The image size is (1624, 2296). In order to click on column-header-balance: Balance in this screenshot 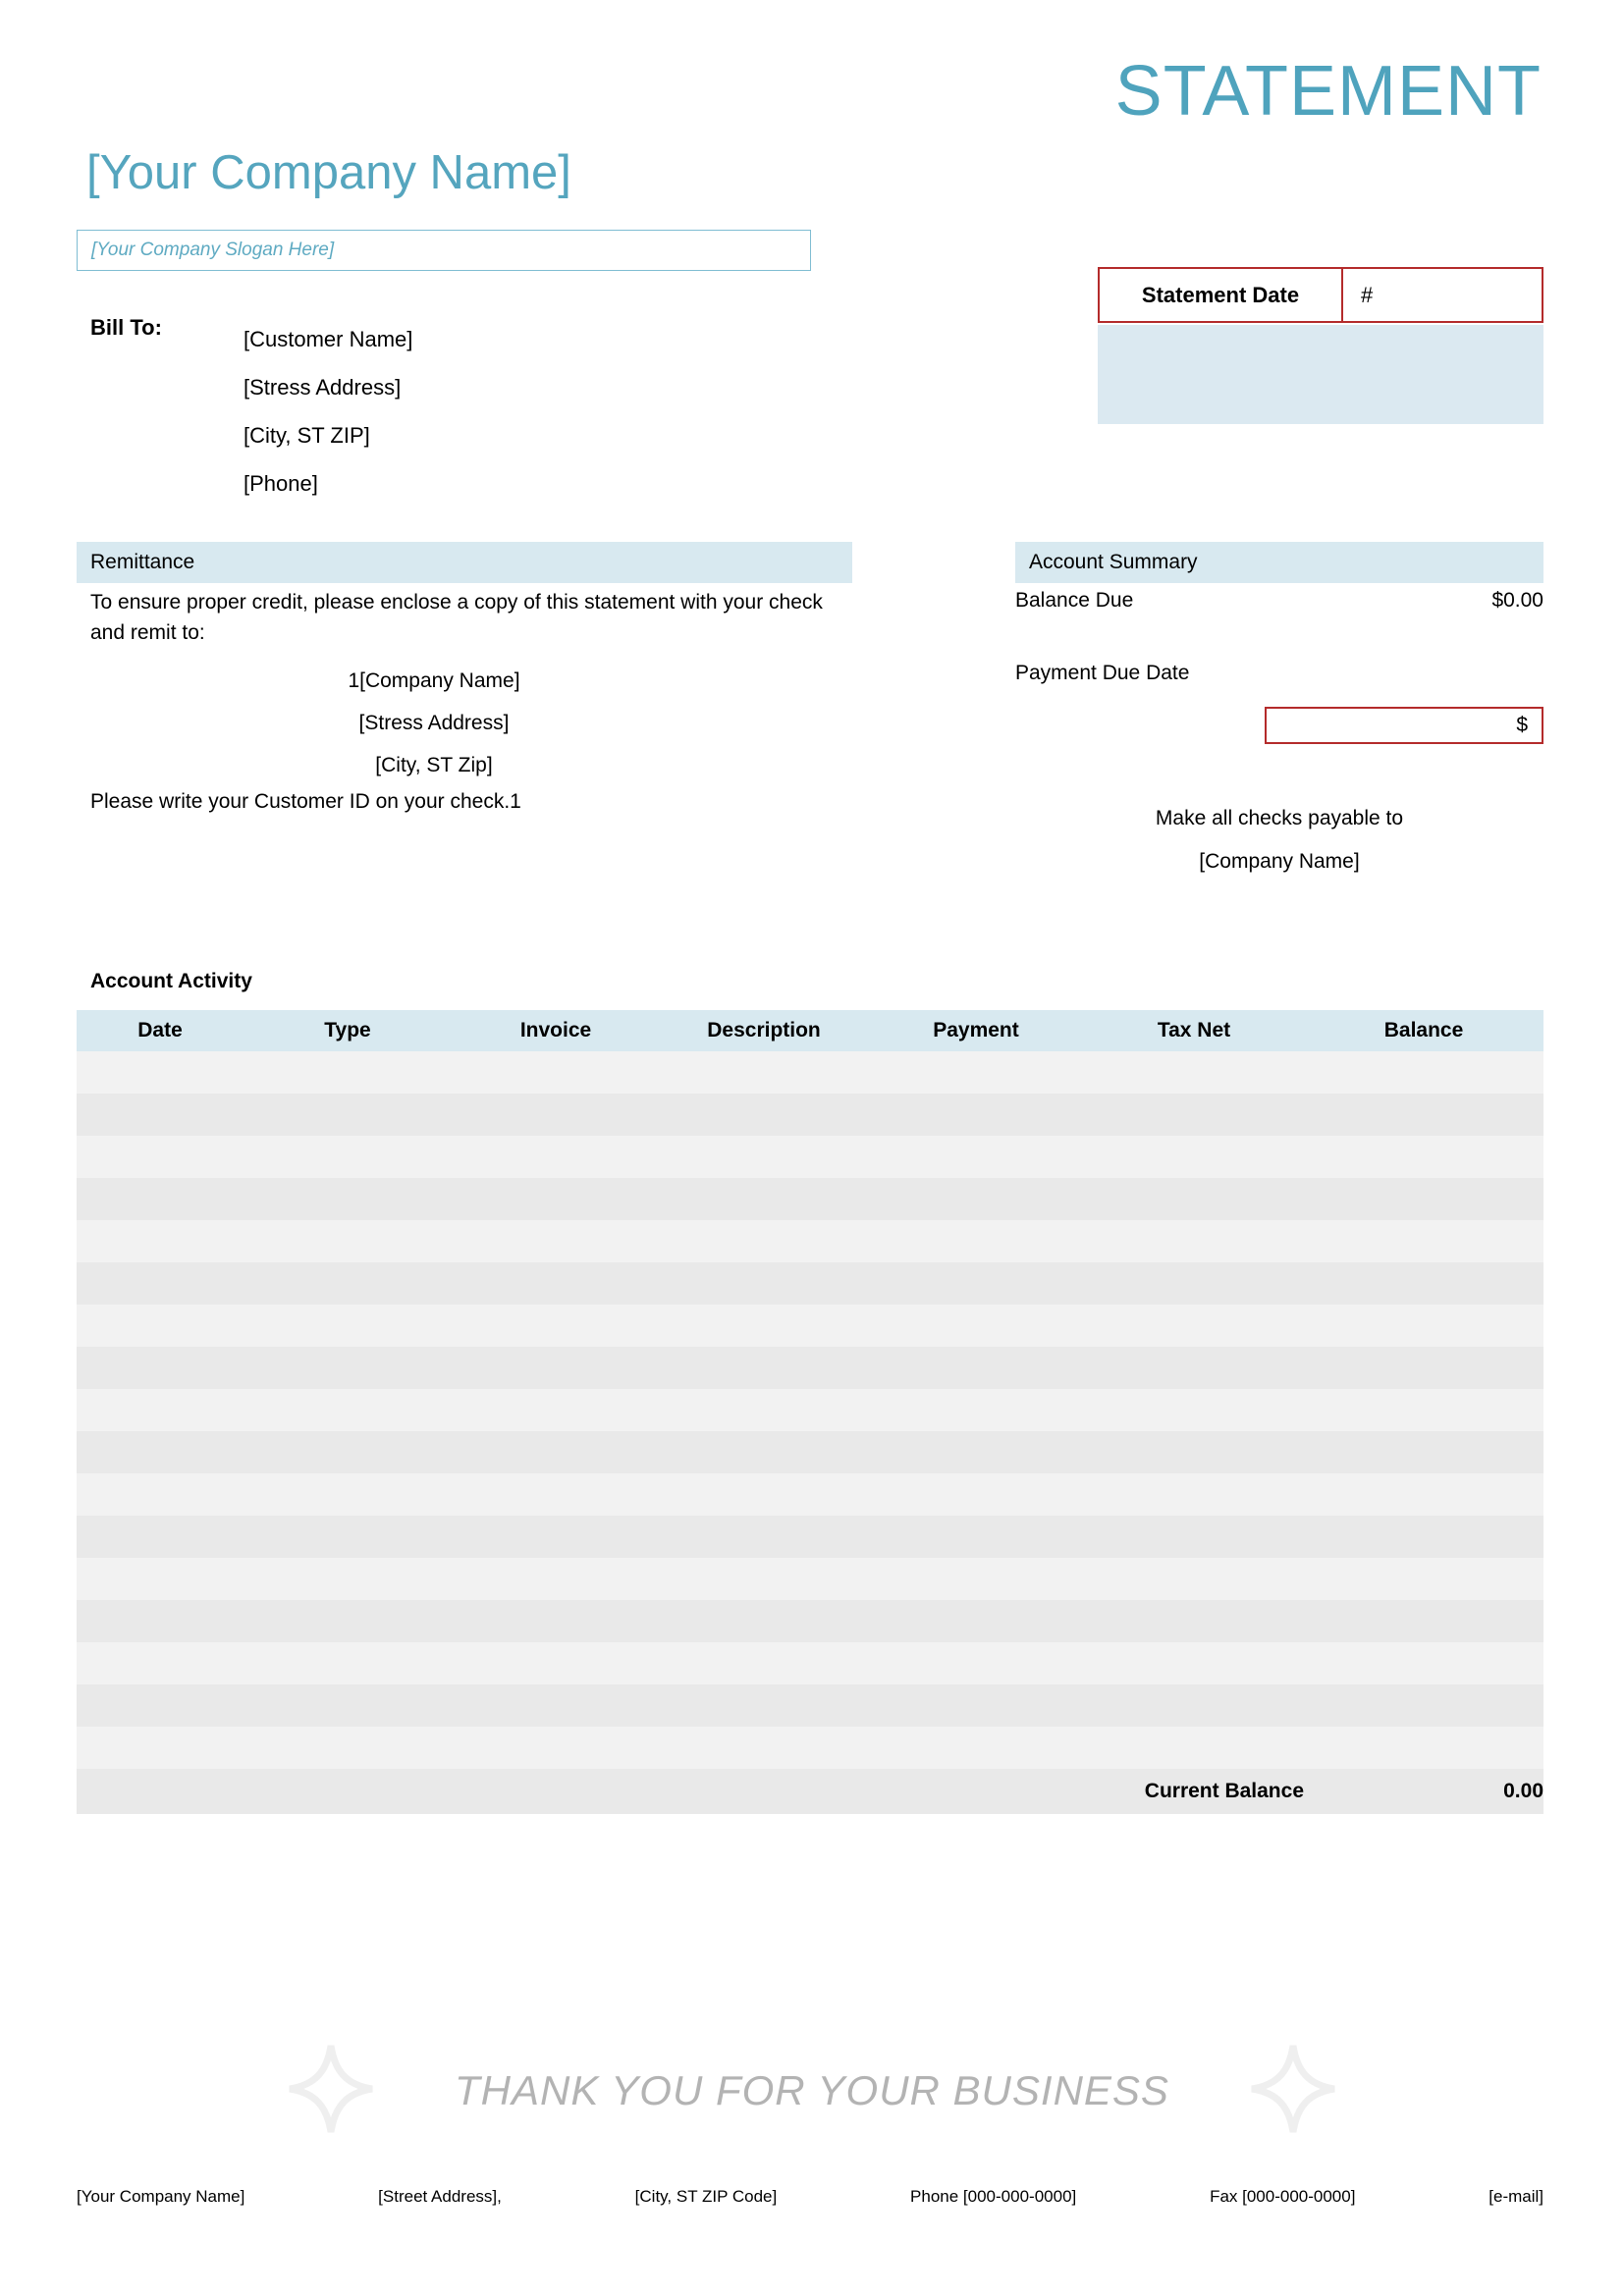, I will do `click(1423, 1031)`.